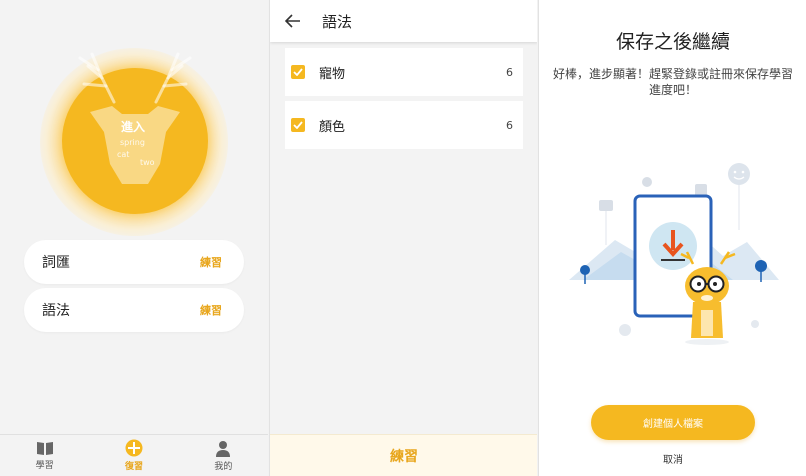 The width and height of the screenshot is (806, 476). Describe the element at coordinates (135, 118) in the screenshot. I see `deer-emblem-icon` at that location.